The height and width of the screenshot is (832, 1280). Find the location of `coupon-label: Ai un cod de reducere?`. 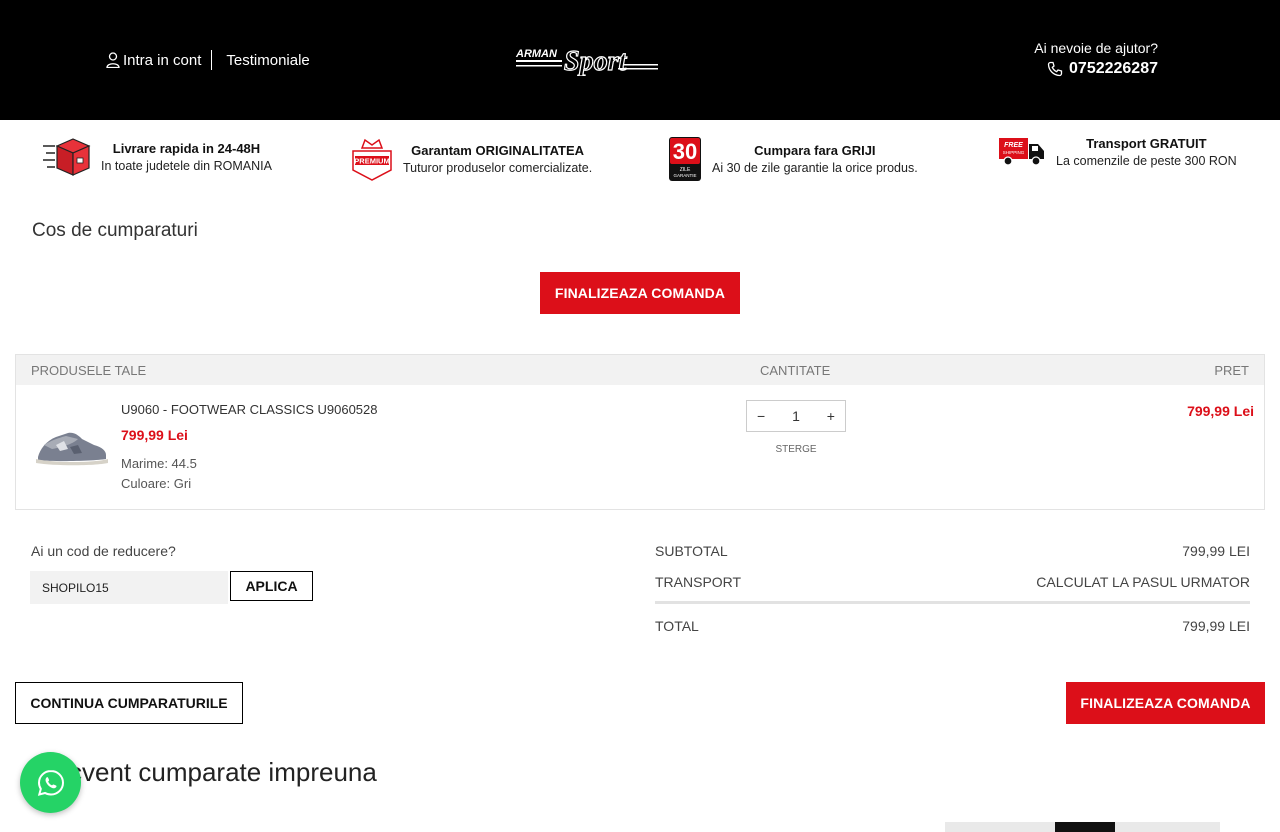

coupon-label: Ai un cod de reducere? is located at coordinates (103, 551).